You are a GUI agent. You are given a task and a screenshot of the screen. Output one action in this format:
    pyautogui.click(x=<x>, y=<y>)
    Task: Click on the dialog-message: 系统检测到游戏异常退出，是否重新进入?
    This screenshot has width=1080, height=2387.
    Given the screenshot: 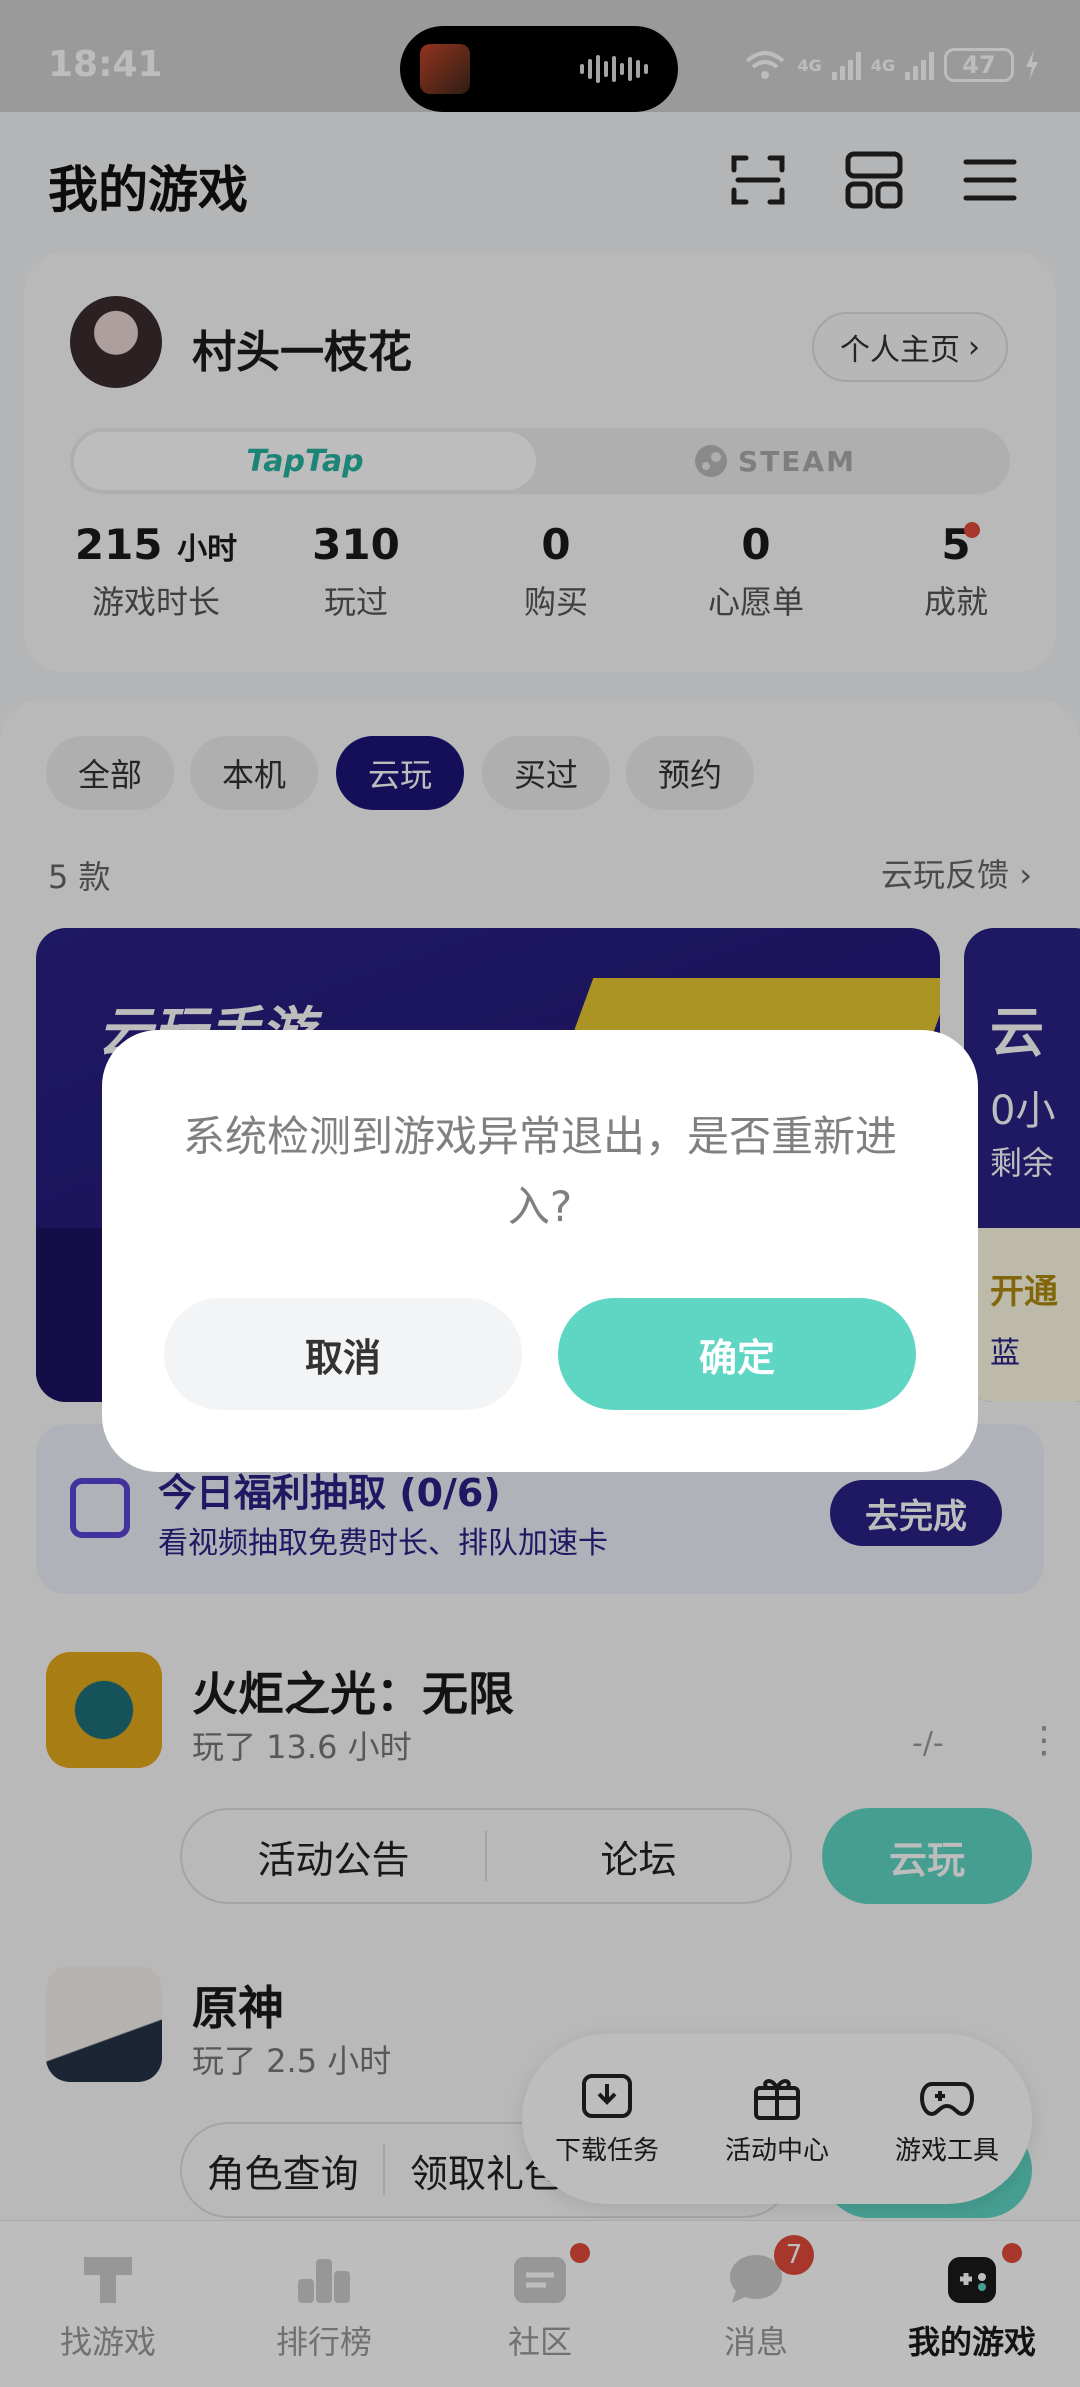 What is the action you would take?
    pyautogui.click(x=539, y=1171)
    